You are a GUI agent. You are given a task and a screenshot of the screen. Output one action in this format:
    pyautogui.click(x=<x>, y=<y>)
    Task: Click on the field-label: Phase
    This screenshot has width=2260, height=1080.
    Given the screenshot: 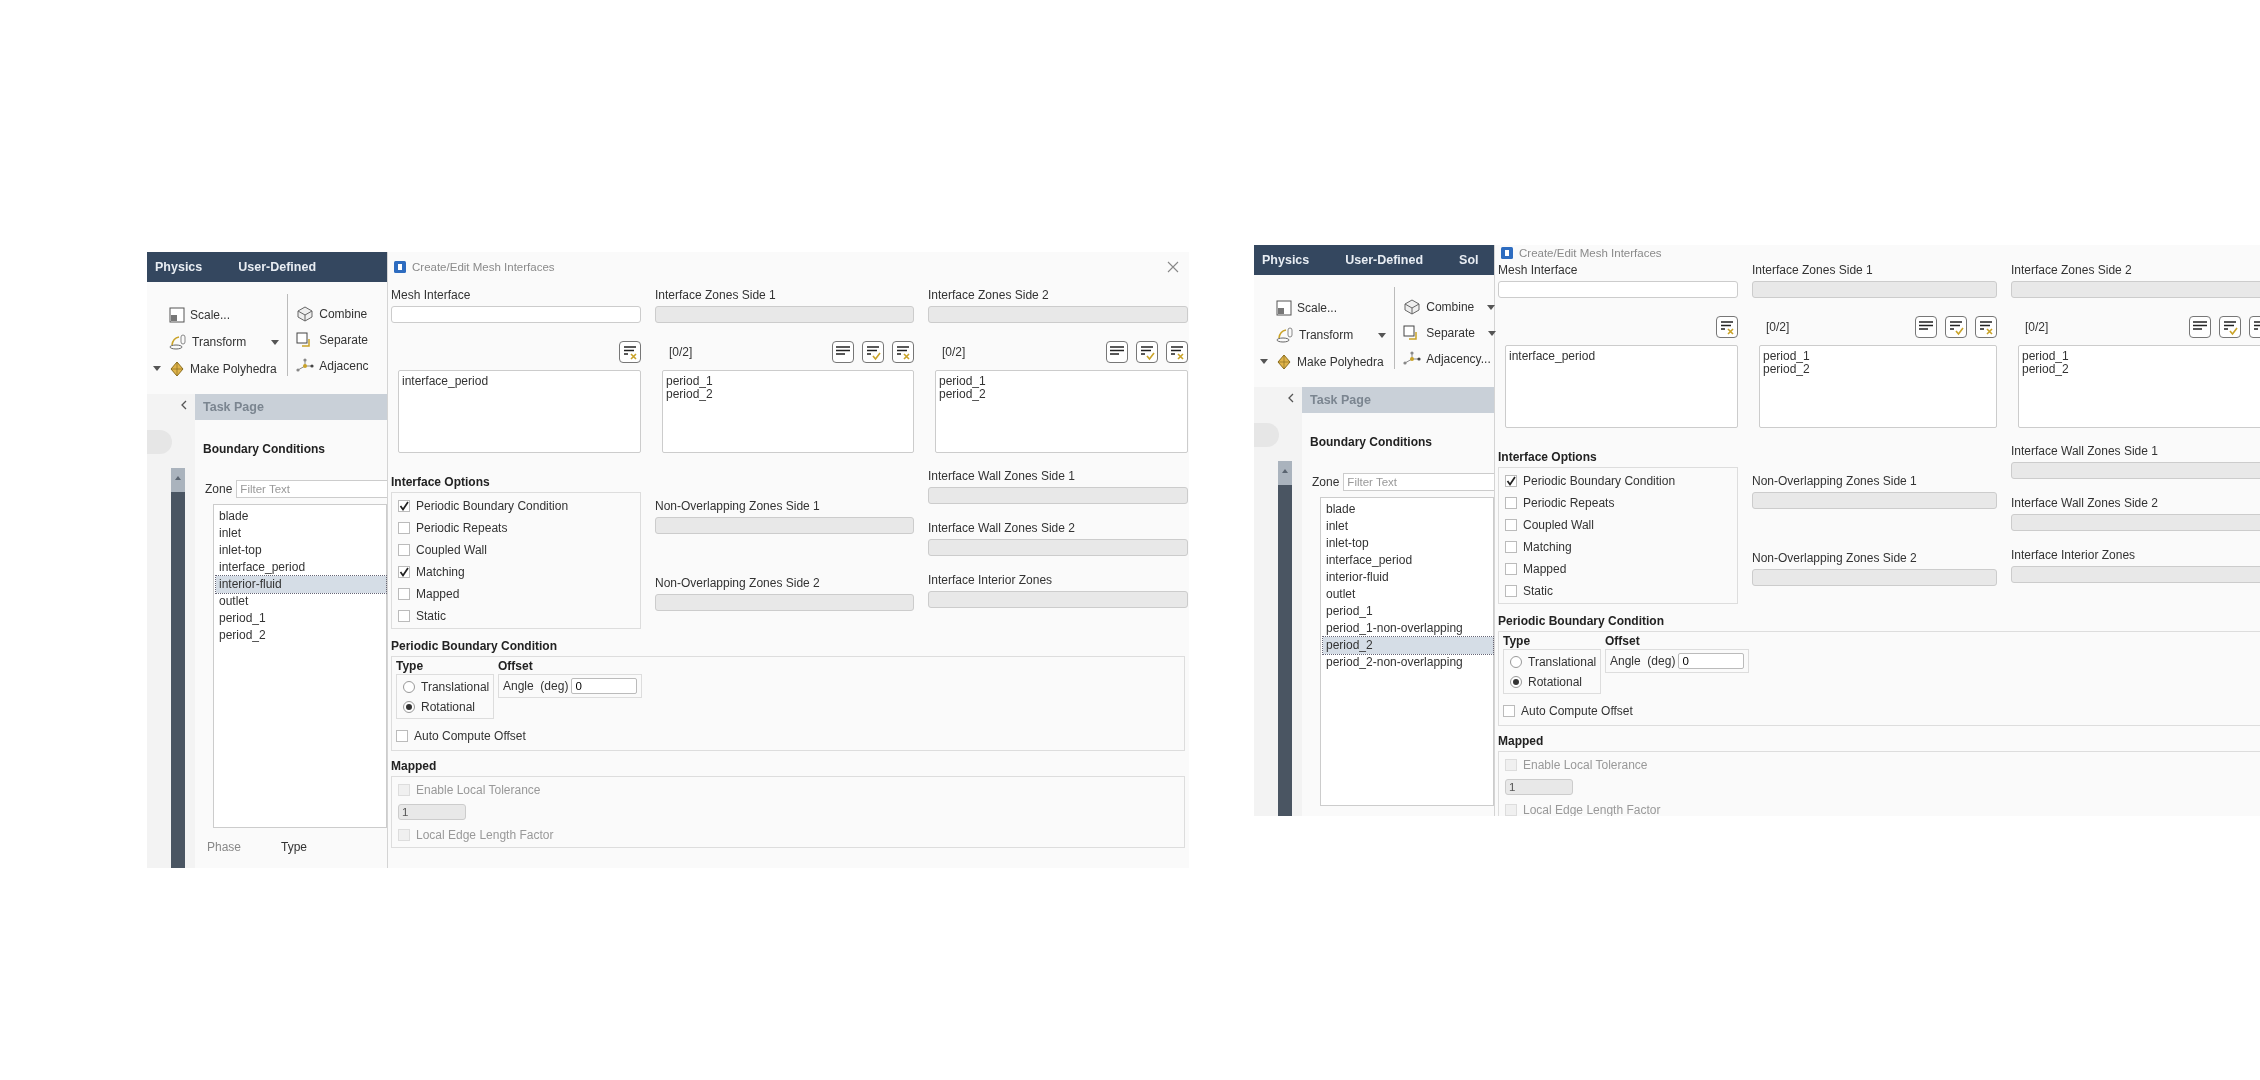 What is the action you would take?
    pyautogui.click(x=224, y=848)
    